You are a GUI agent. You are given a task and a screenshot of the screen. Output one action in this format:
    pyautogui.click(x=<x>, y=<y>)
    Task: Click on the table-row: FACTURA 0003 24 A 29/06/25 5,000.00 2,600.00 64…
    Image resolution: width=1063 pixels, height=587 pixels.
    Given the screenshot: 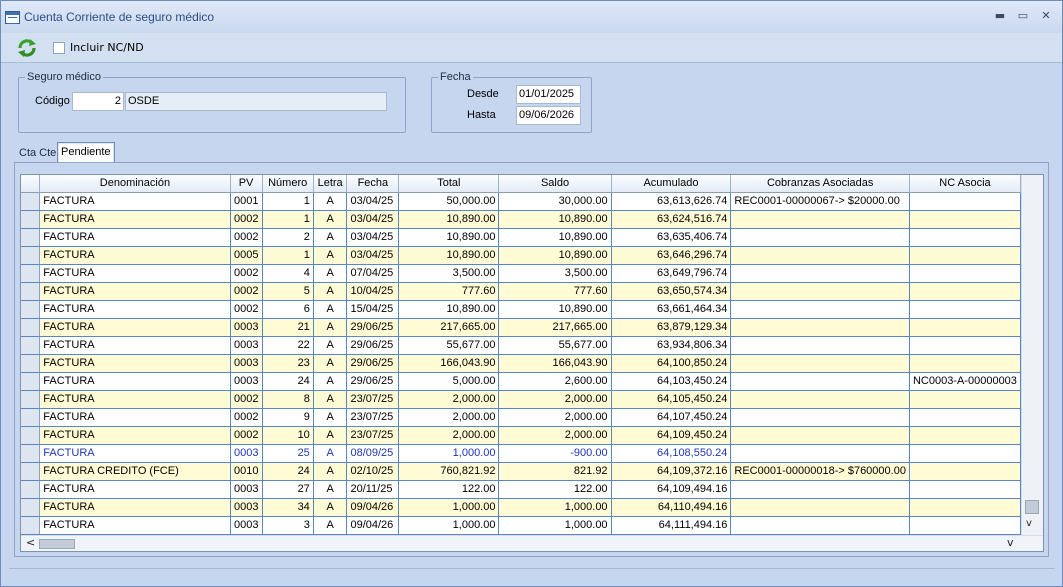 What is the action you would take?
    pyautogui.click(x=521, y=381)
    